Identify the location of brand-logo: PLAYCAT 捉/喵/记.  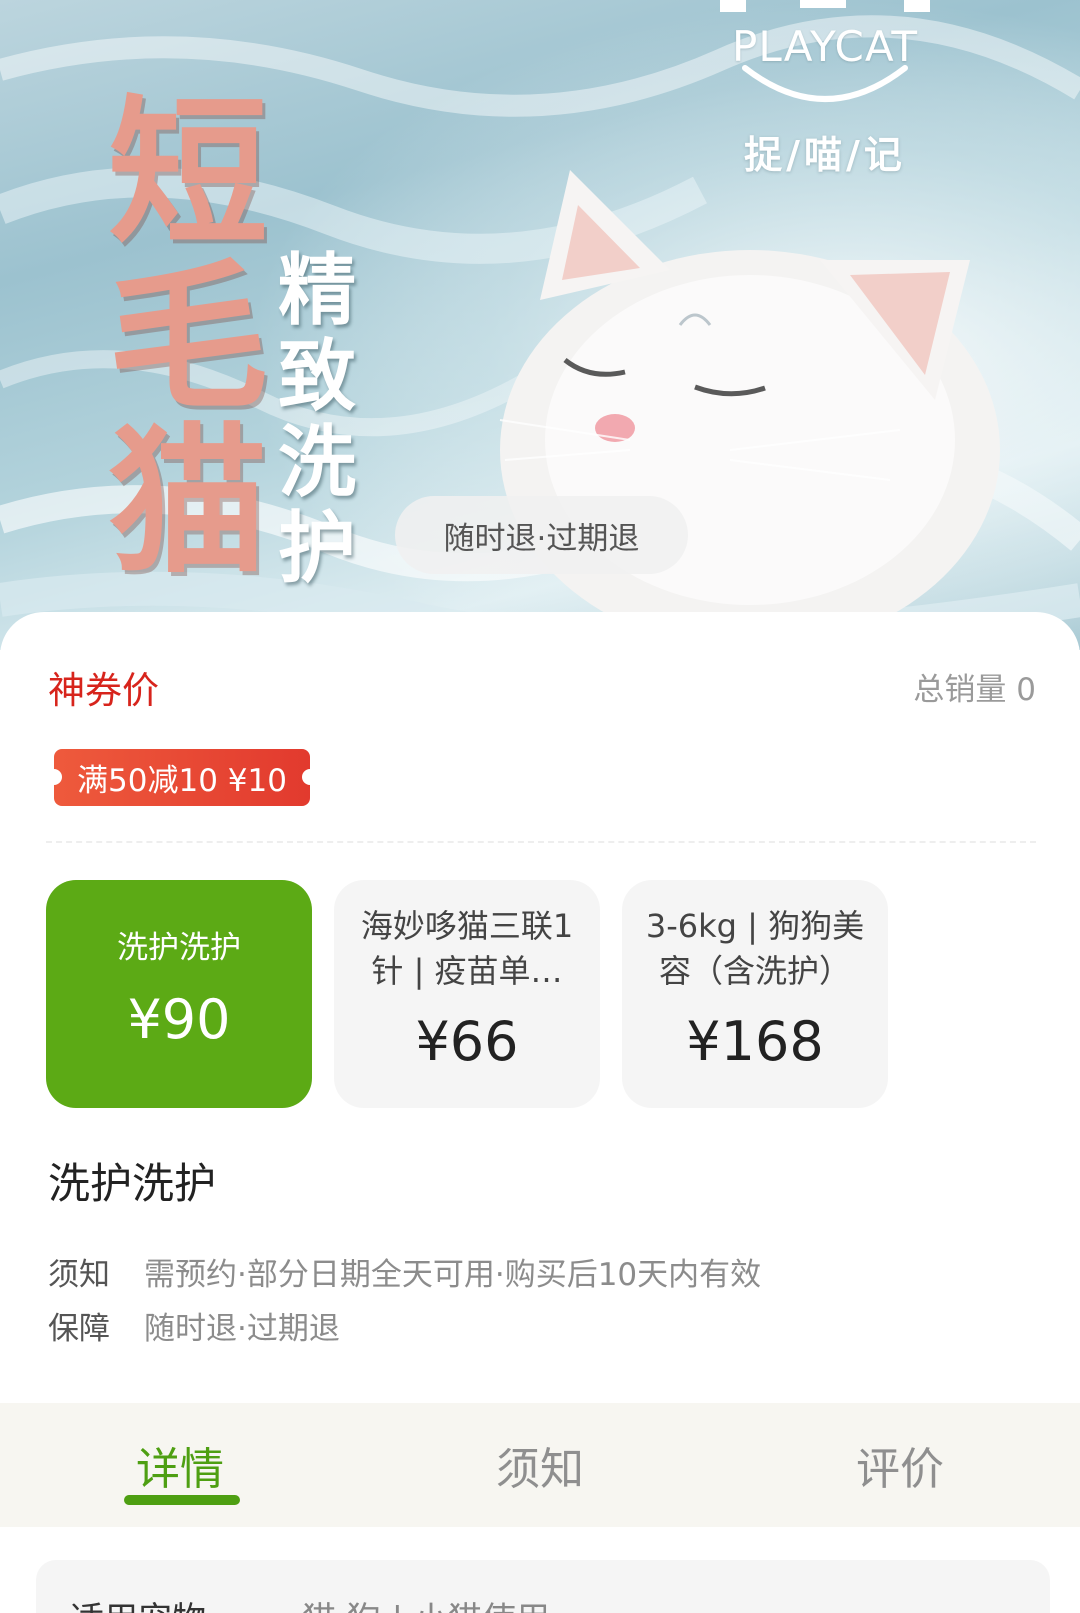
(825, 95).